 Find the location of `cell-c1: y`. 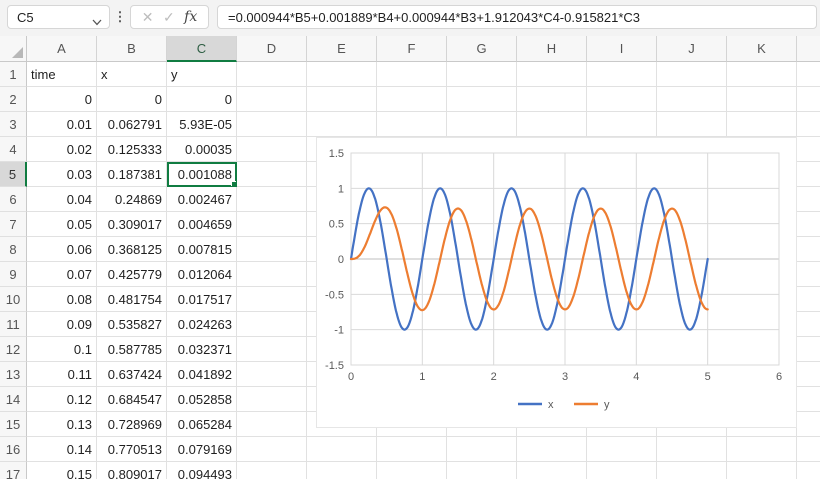

cell-c1: y is located at coordinates (202, 74).